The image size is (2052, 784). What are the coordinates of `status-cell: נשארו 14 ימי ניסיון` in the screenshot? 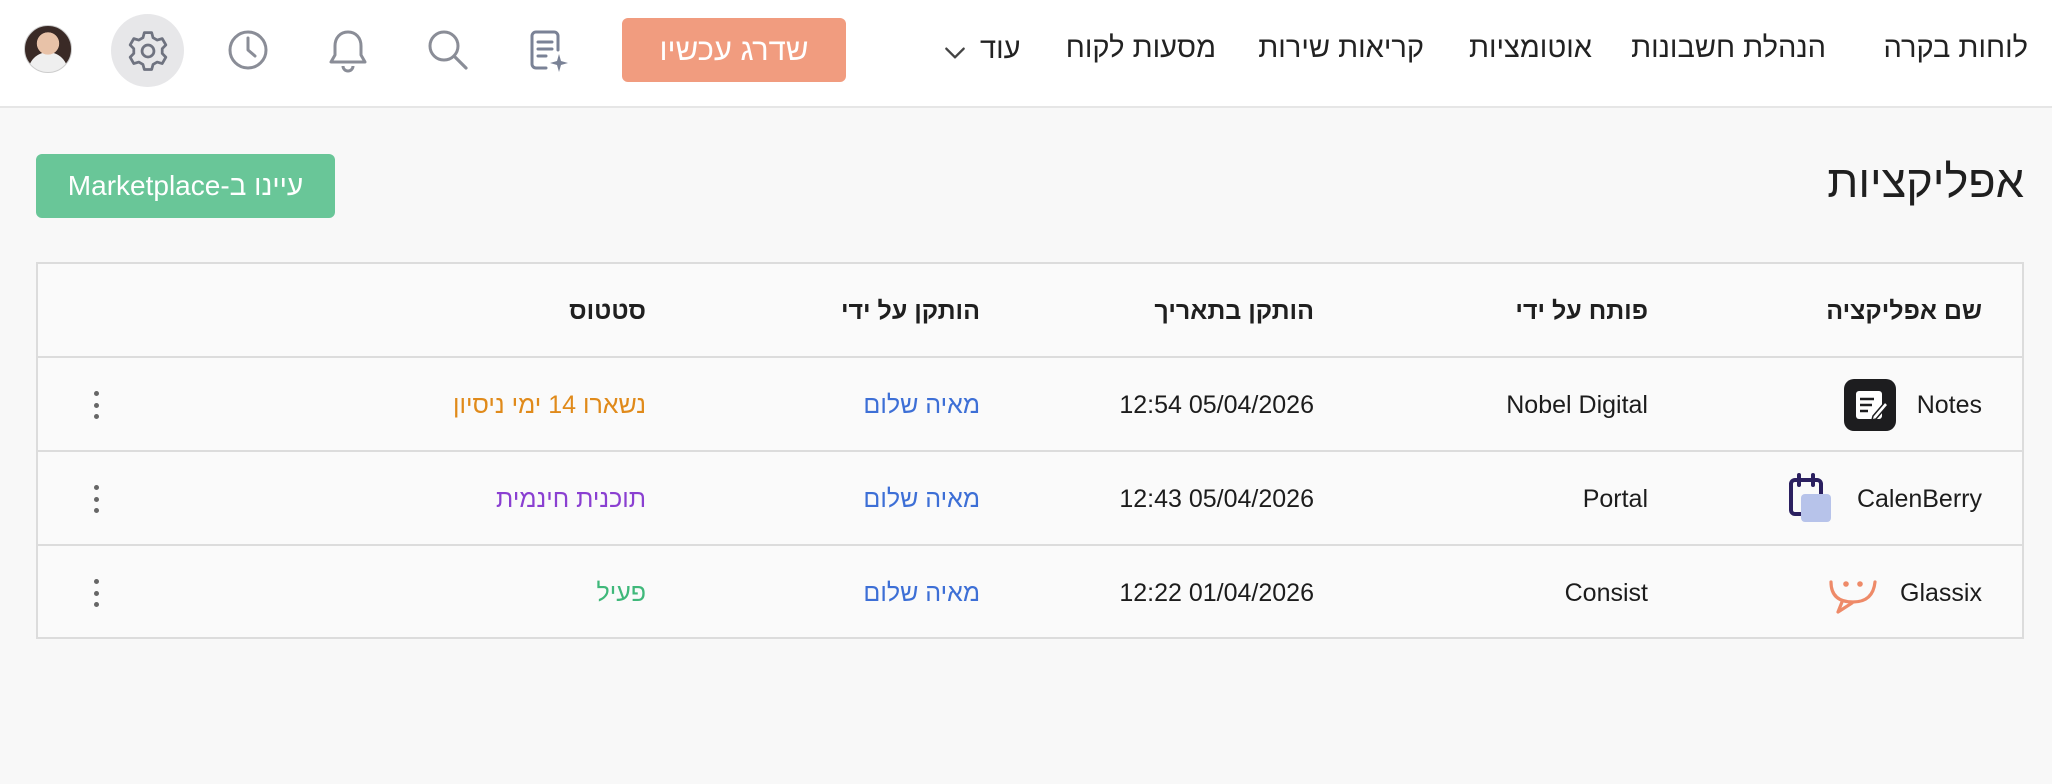 It's located at (549, 405).